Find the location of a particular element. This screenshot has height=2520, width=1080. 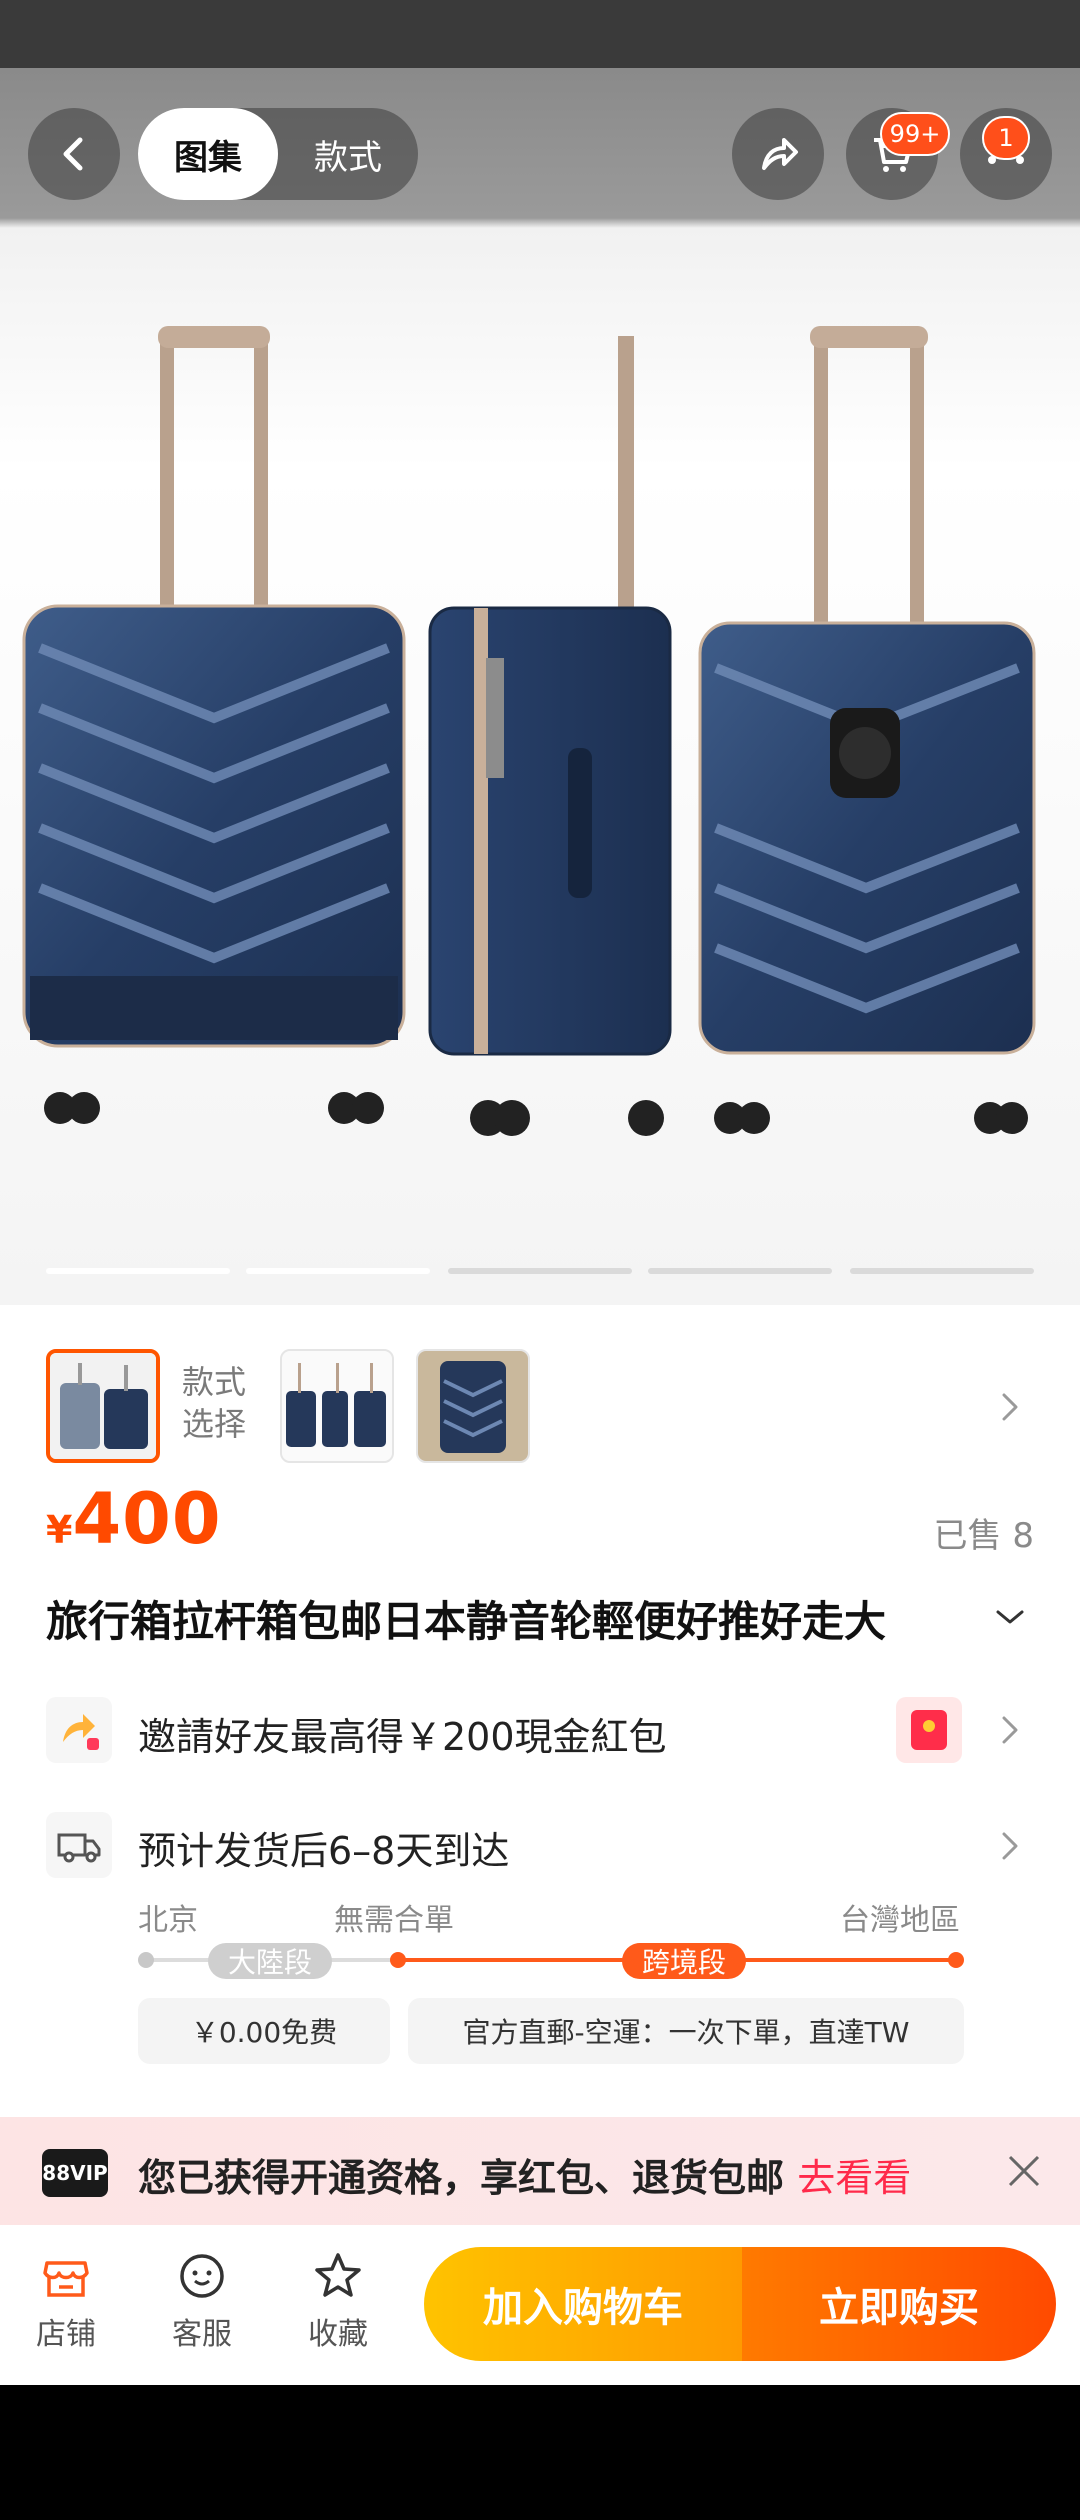

chat-face-icon is located at coordinates (202, 2276).